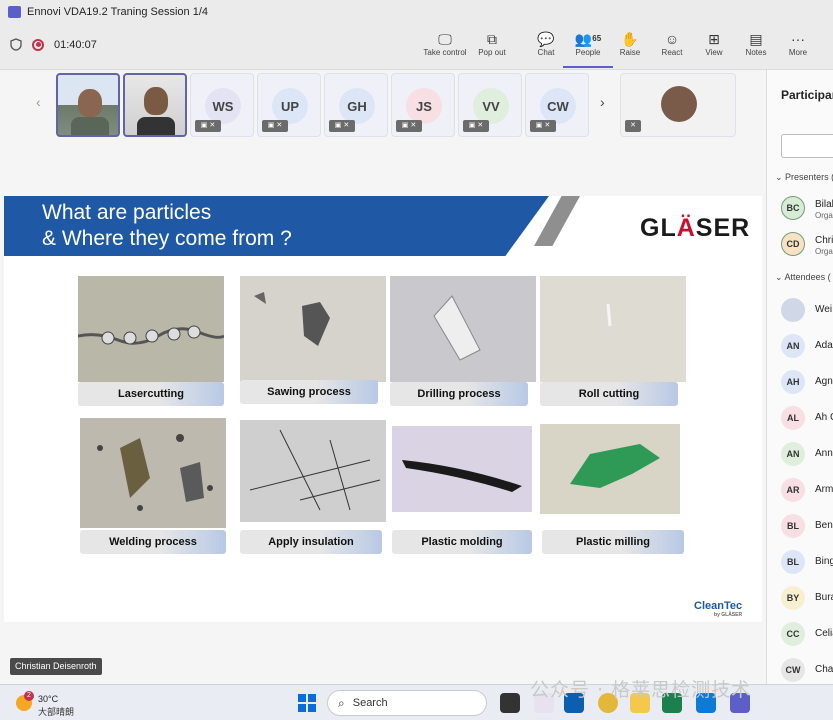  I want to click on participant-tile: ✕, so click(678, 105).